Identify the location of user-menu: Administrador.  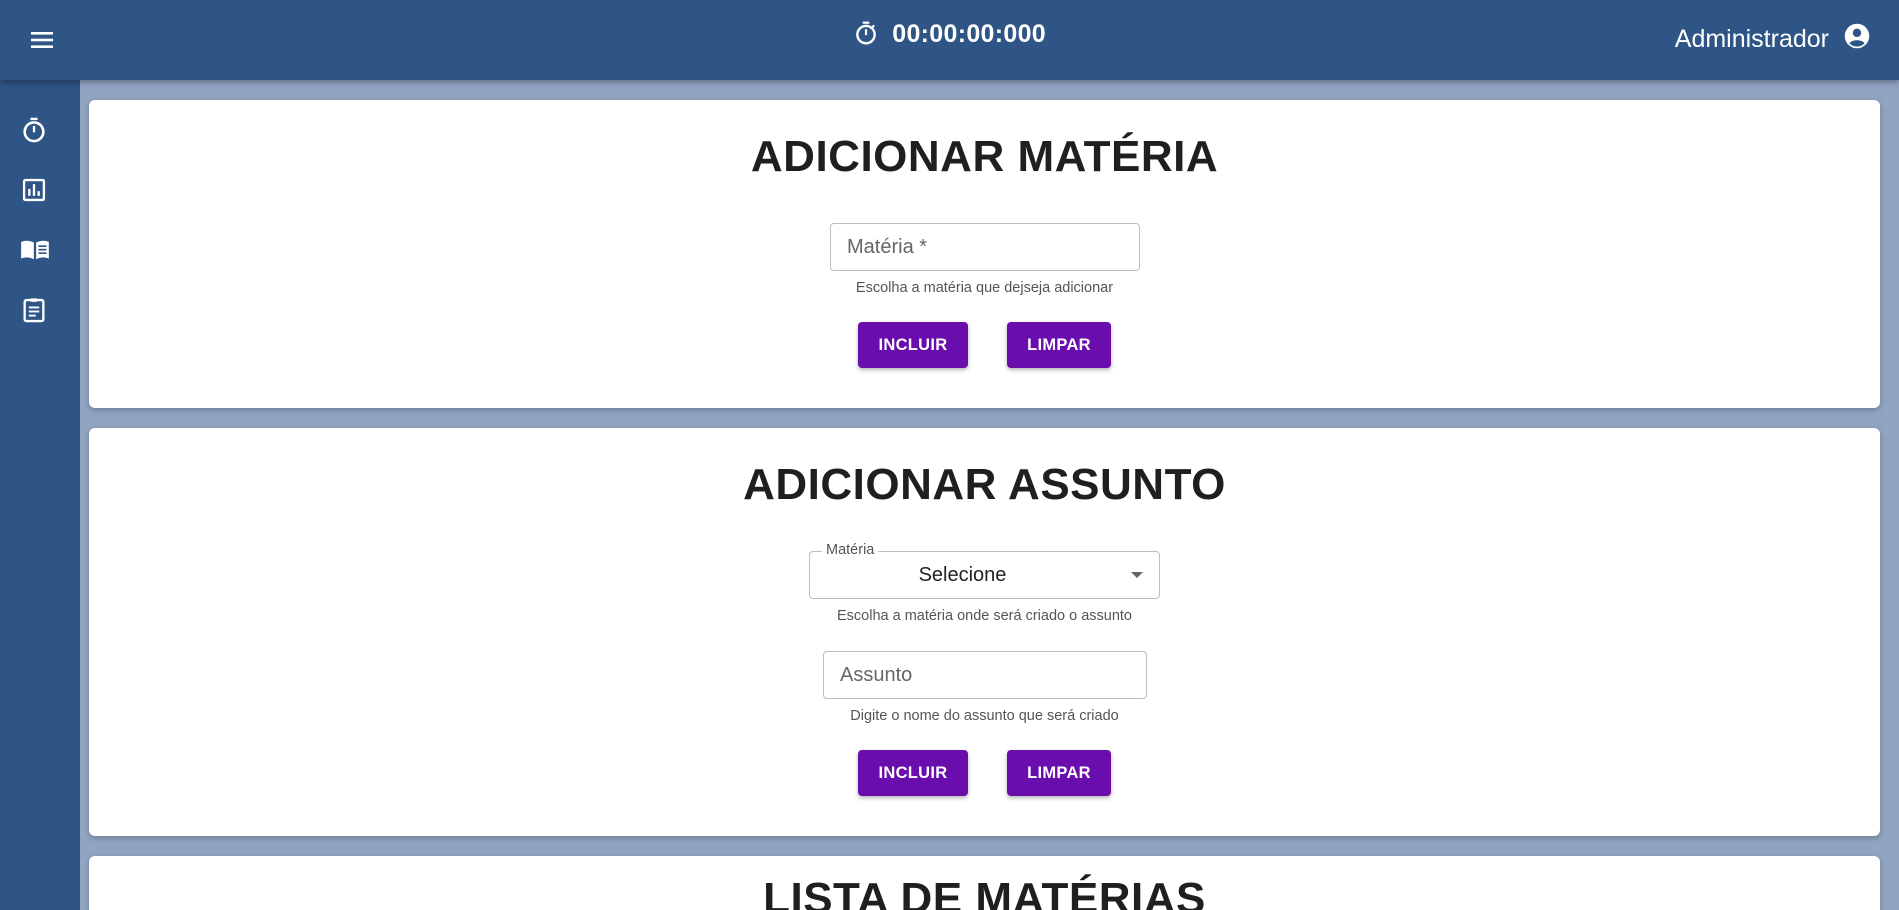
(1773, 39).